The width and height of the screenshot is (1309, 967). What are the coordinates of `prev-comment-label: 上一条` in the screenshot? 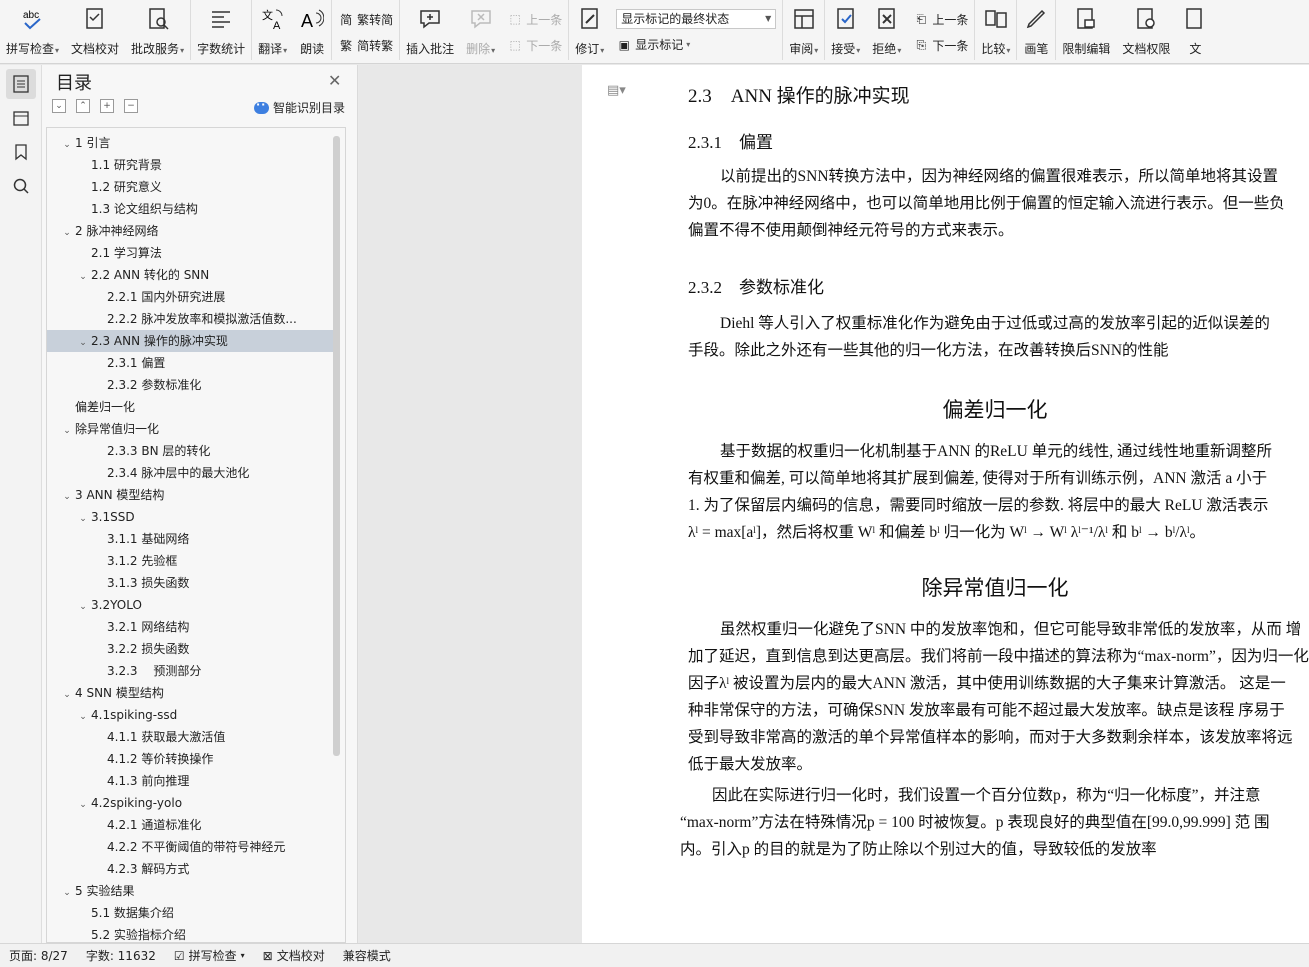 It's located at (544, 19).